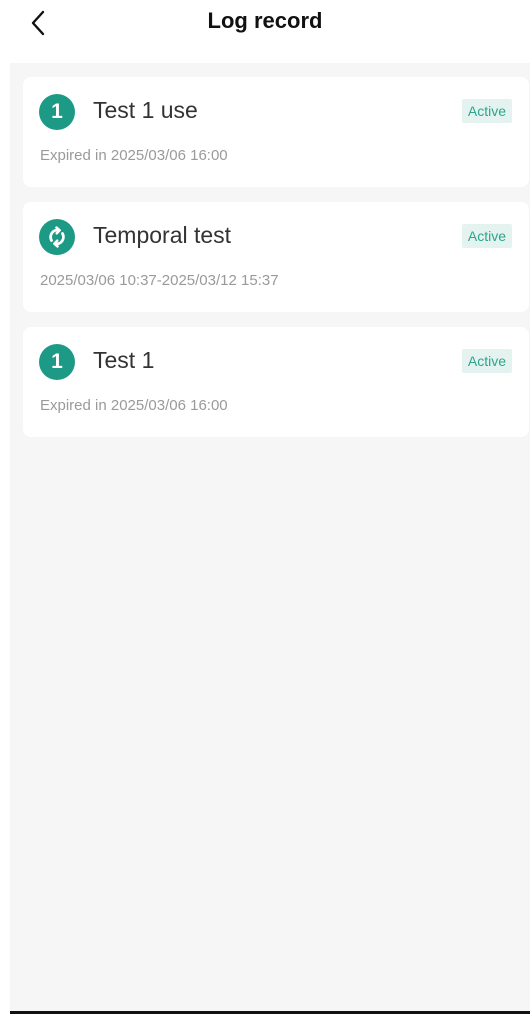 Image resolution: width=530 pixels, height=1014 pixels. I want to click on record-title: Temporal test, so click(162, 235).